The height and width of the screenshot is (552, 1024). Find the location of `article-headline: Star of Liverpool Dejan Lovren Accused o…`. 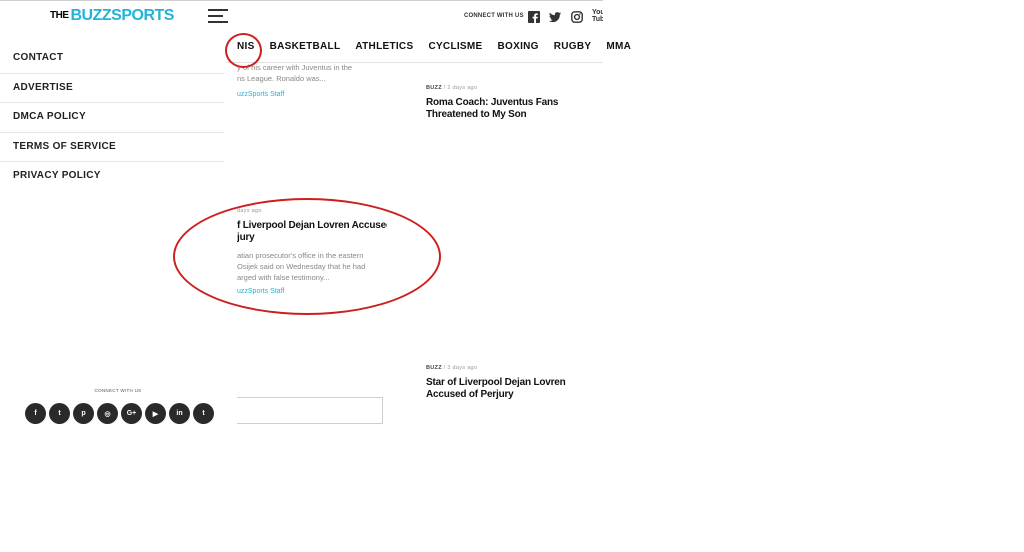

article-headline: Star of Liverpool Dejan Lovren Accused o… is located at coordinates (515, 389).